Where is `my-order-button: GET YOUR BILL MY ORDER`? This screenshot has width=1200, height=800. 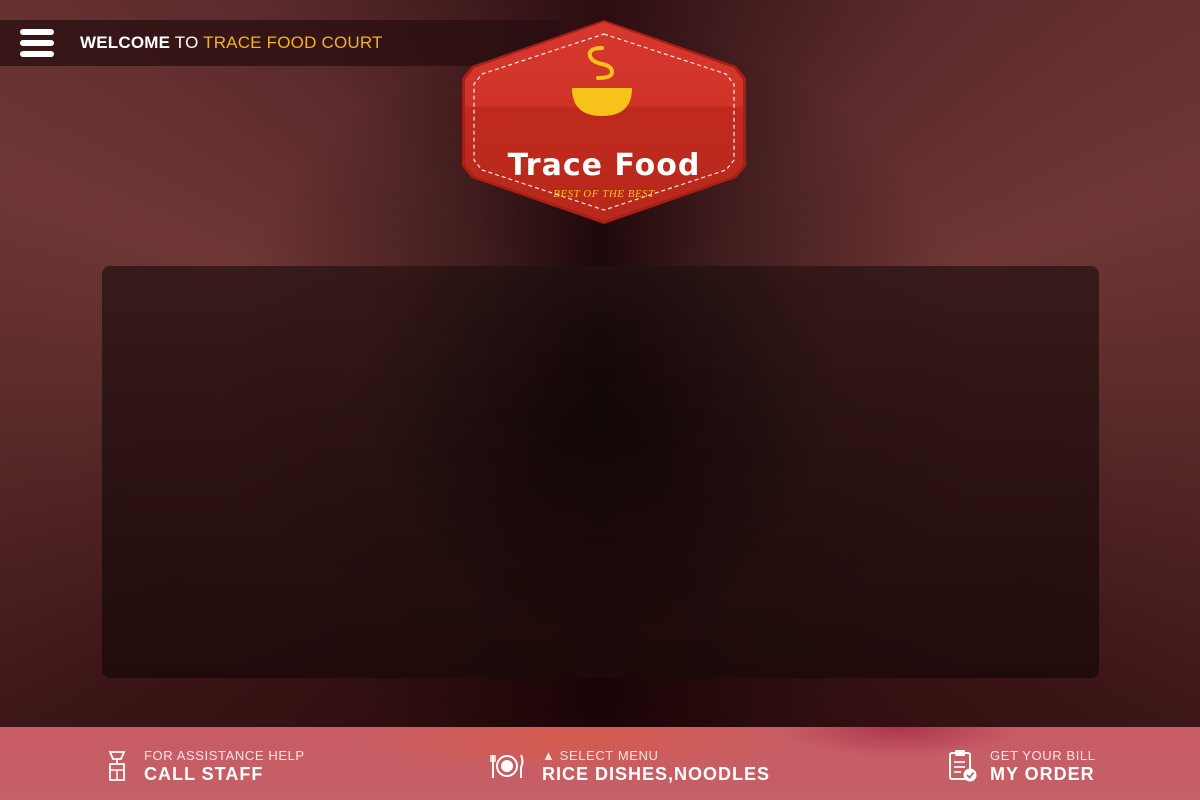 my-order-button: GET YOUR BILL MY ORDER is located at coordinates (1022, 766).